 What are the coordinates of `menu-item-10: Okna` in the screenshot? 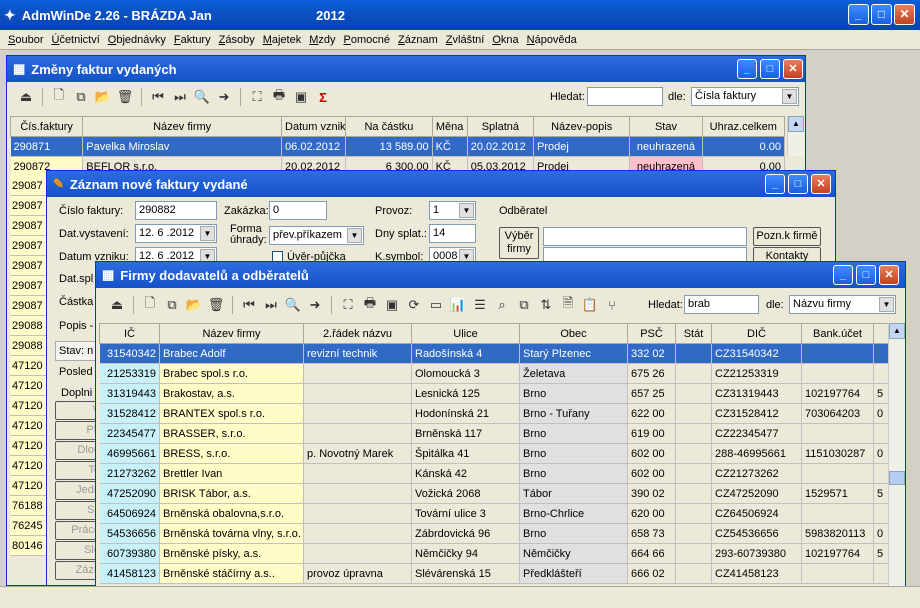 It's located at (505, 40).